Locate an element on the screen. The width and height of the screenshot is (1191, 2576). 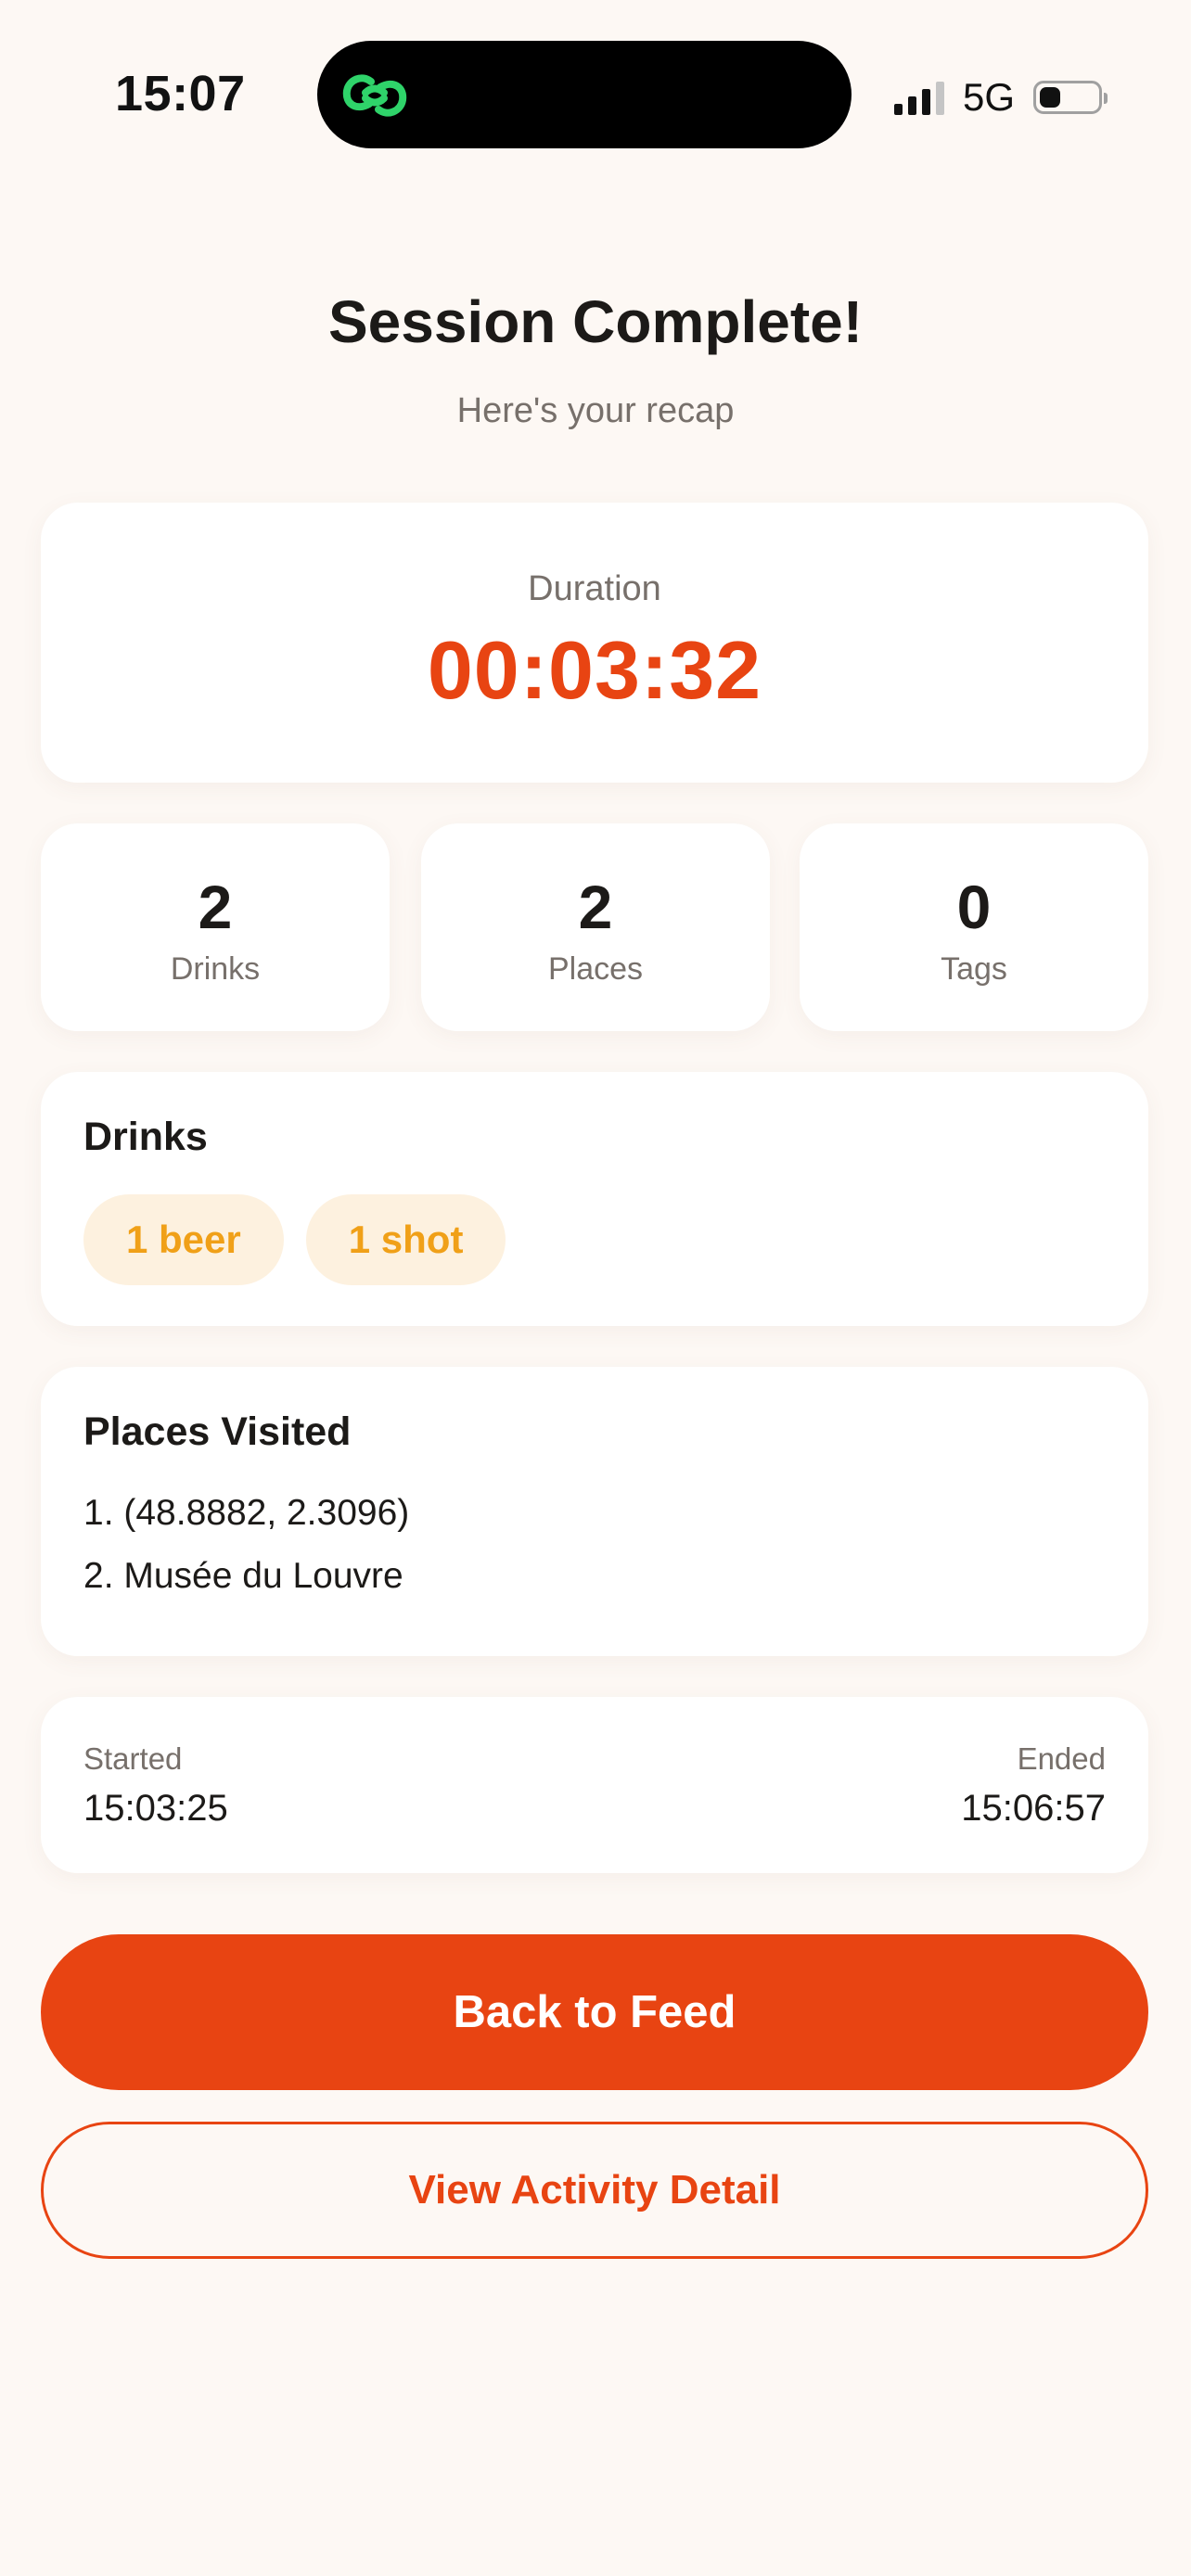
stat-card-places: 2 Places is located at coordinates (595, 927).